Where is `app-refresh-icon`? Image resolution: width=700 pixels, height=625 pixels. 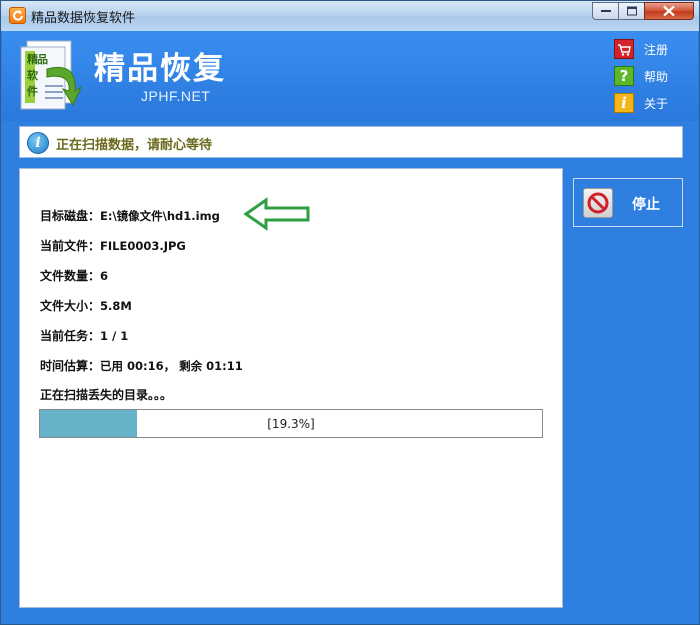
app-refresh-icon is located at coordinates (17, 15).